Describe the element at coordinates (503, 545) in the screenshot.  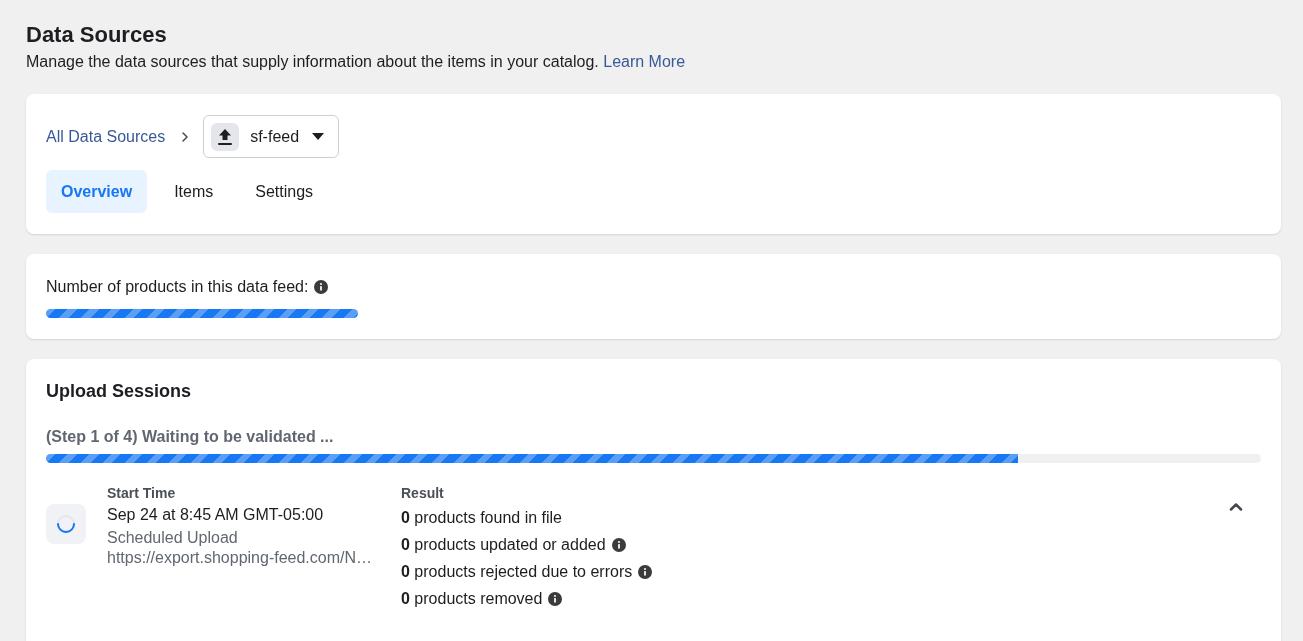
I see `result-line: 0 products updated or added` at that location.